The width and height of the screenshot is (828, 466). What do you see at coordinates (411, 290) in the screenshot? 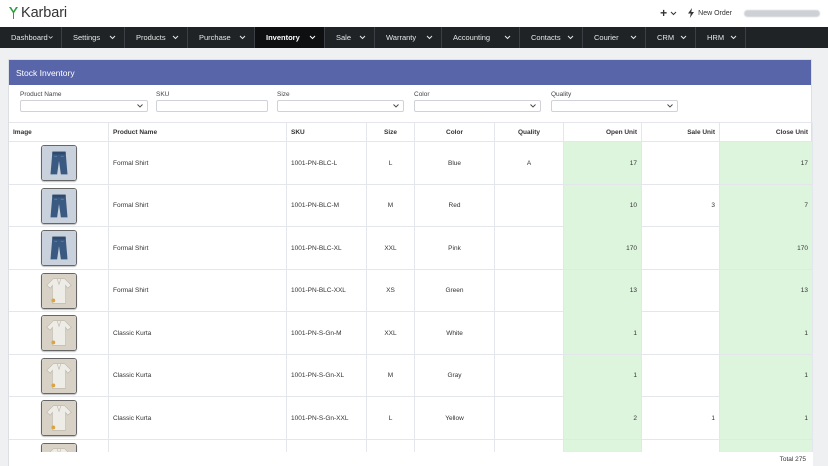
I see `table-row: Formal Shirt 1001-PN-BLC-XXL XS Green 13 13` at bounding box center [411, 290].